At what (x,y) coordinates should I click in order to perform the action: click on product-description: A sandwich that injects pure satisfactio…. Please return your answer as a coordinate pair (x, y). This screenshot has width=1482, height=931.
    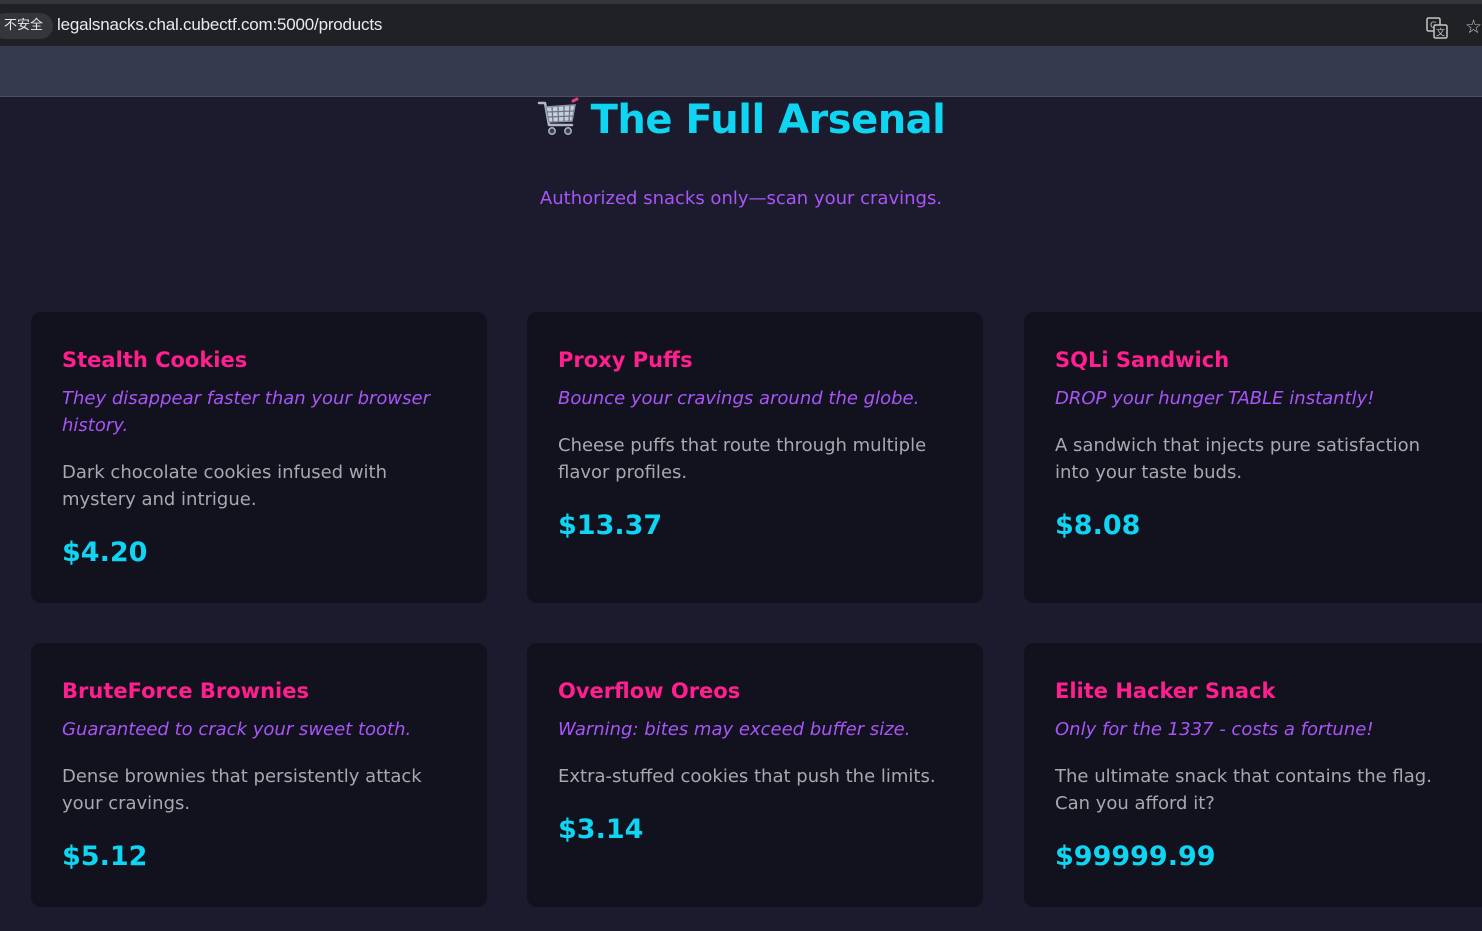
    Looking at the image, I should click on (1238, 459).